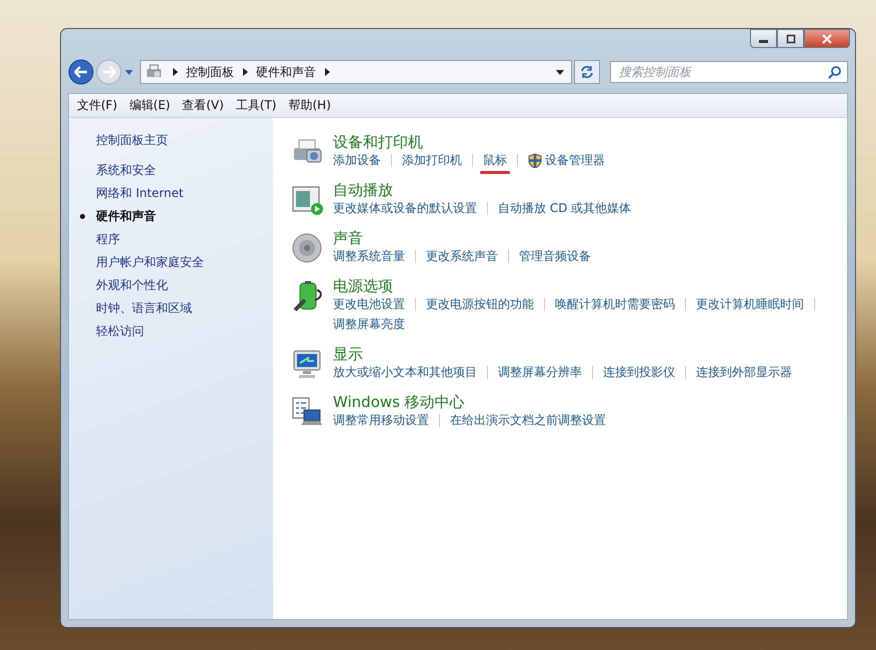 This screenshot has width=876, height=650. Describe the element at coordinates (744, 372) in the screenshot. I see `task-link: 连接到外部显示器` at that location.